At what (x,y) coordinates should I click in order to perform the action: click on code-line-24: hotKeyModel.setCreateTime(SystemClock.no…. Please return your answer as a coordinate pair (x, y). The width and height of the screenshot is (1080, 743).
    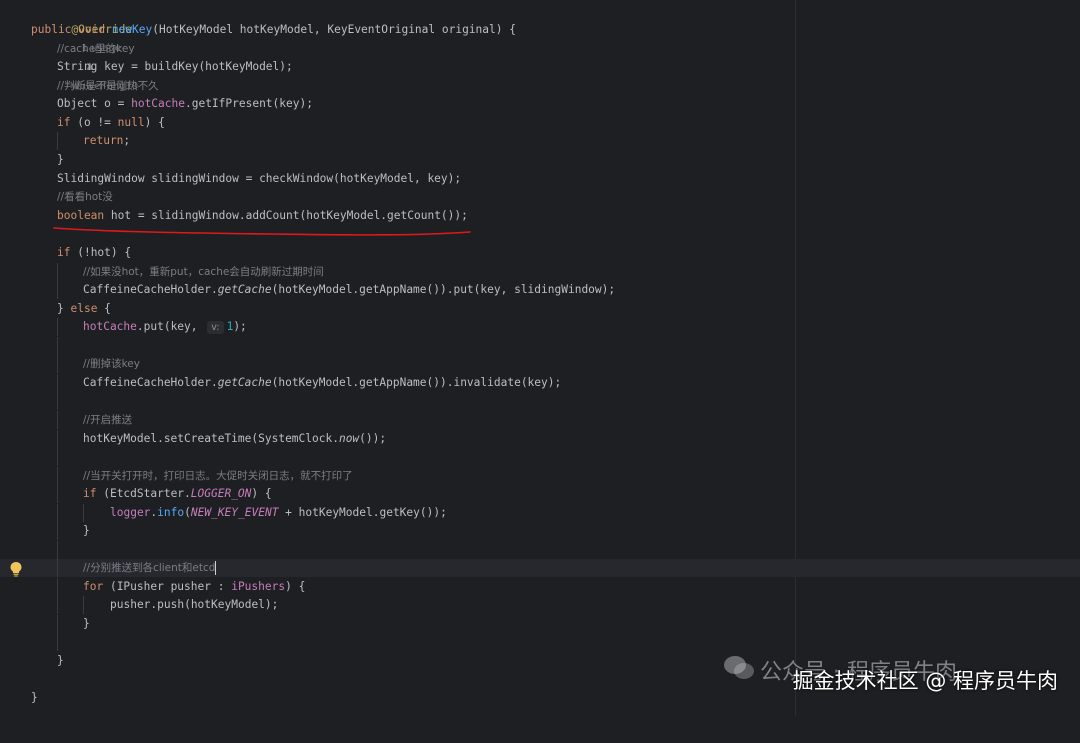
    Looking at the image, I should click on (540, 439).